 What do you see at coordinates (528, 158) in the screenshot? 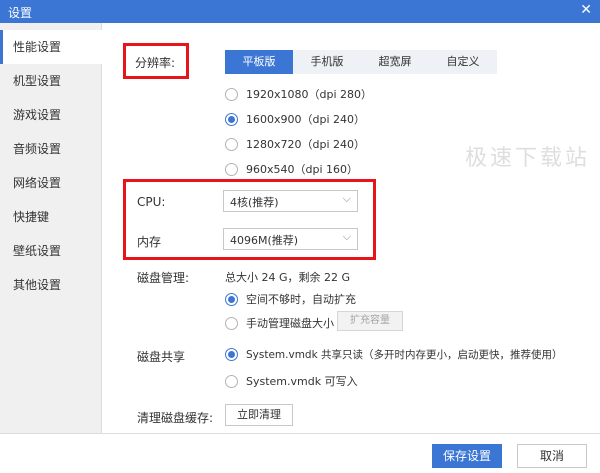
I see `watermark: 极速下载站` at bounding box center [528, 158].